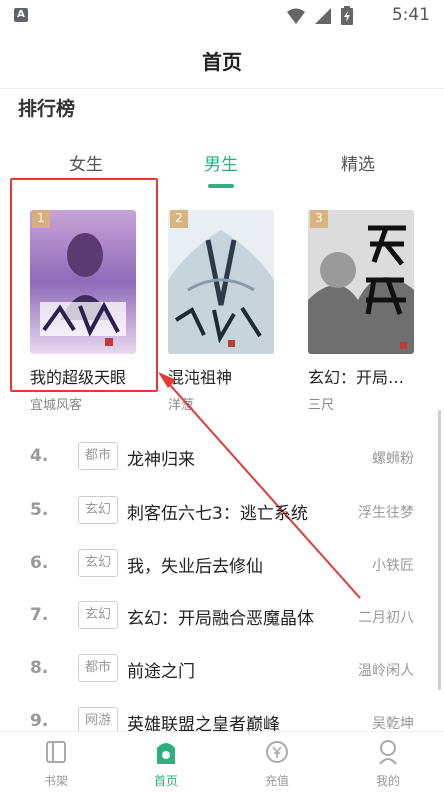  Describe the element at coordinates (200, 377) in the screenshot. I see `book-title: 混沌祖神` at that location.